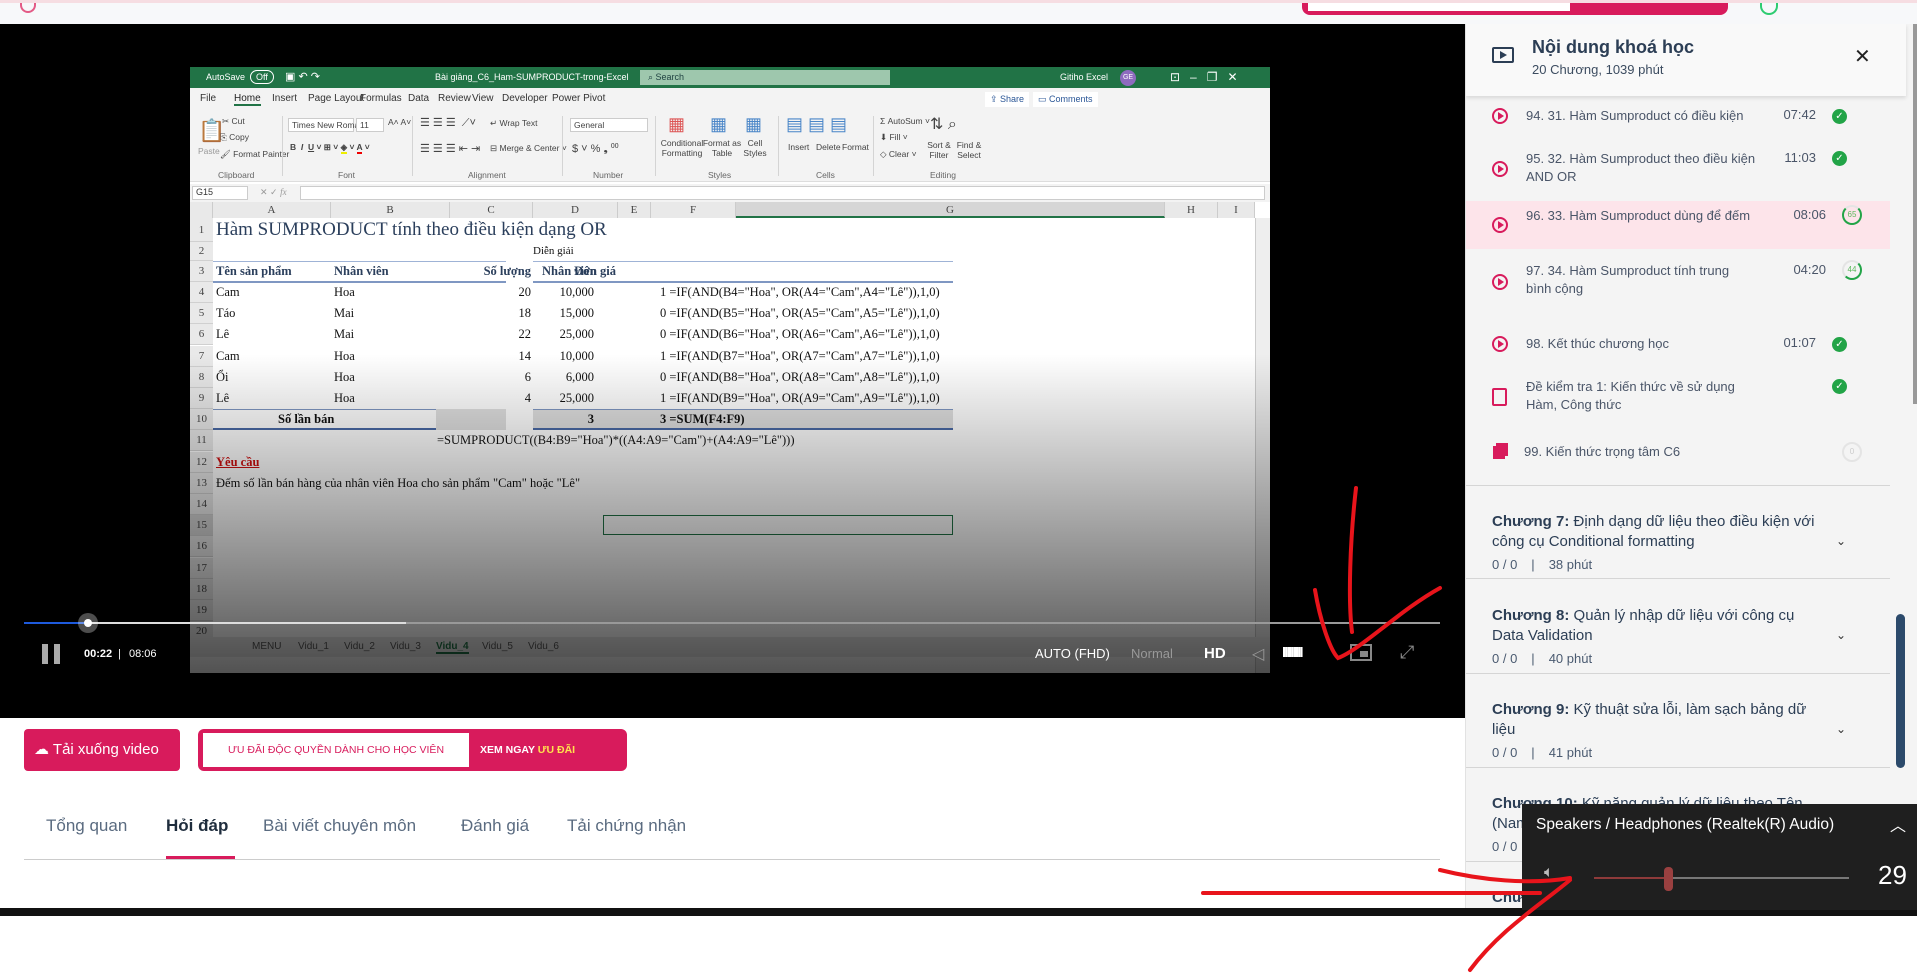 This screenshot has width=1917, height=973. I want to click on red-annotation-strokes, so click(1386, 729).